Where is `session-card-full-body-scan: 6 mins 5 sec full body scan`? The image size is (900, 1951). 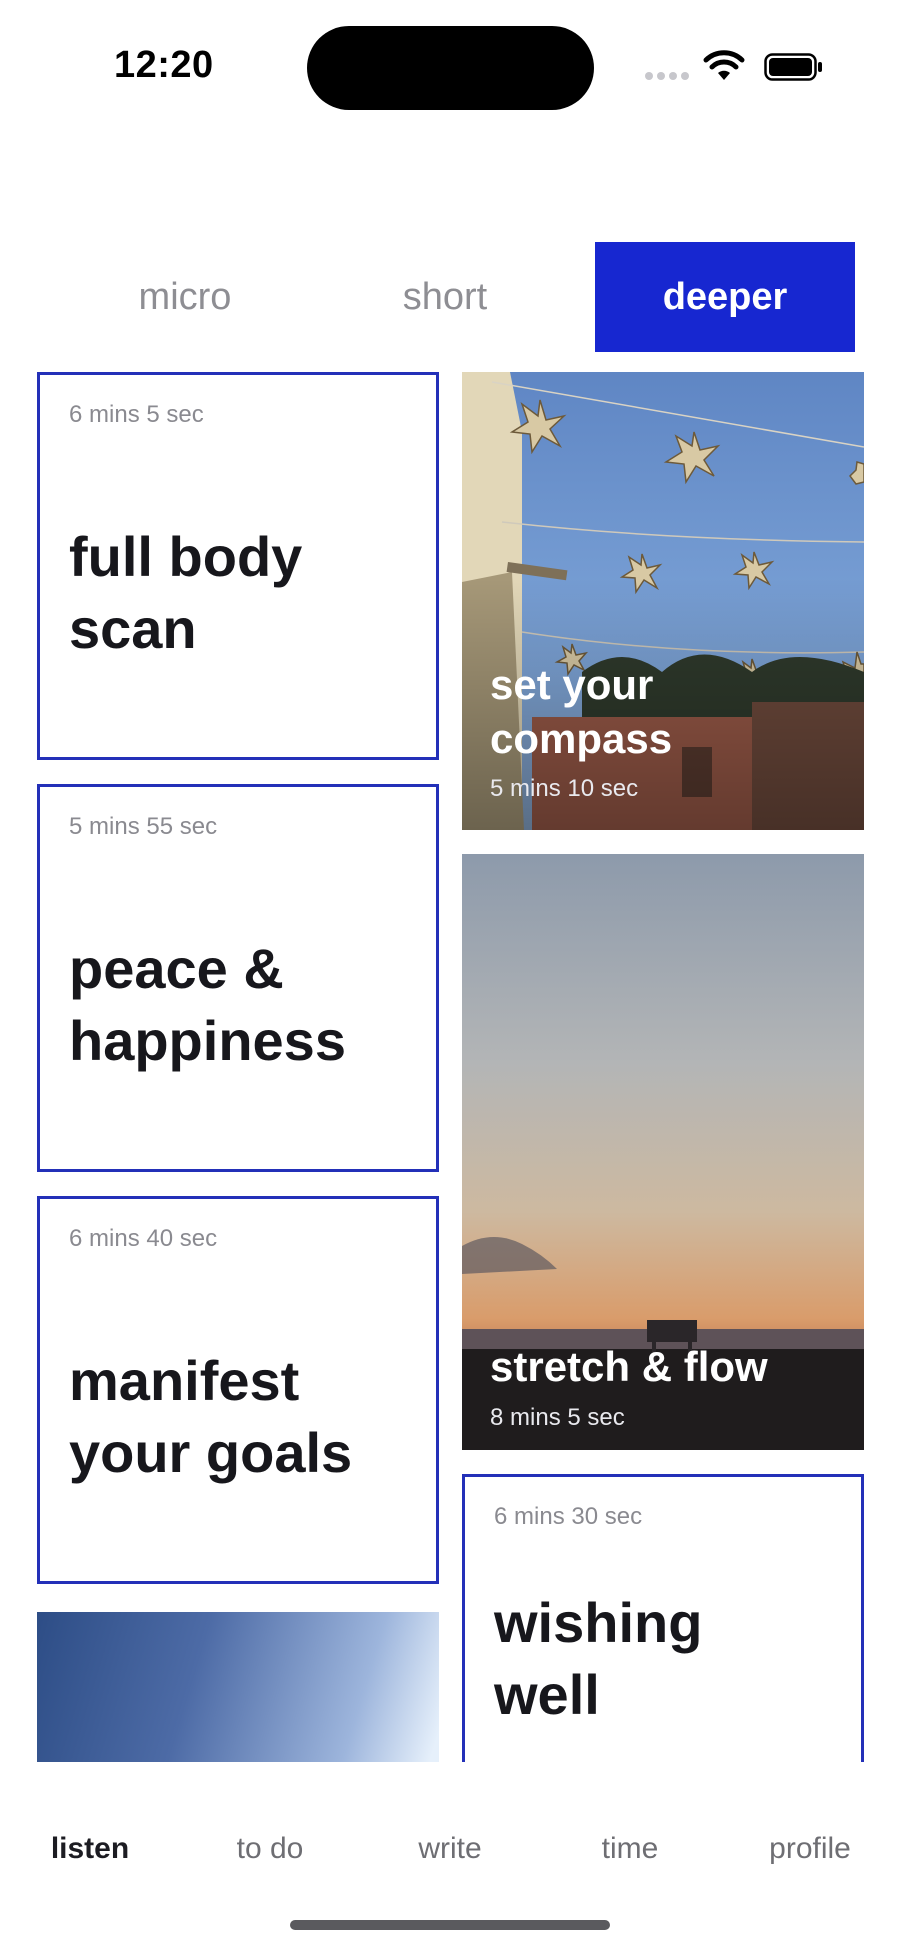 session-card-full-body-scan: 6 mins 5 sec full body scan is located at coordinates (238, 566).